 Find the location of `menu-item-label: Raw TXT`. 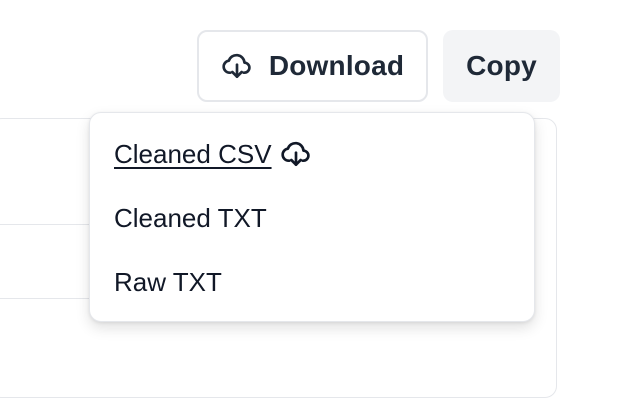

menu-item-label: Raw TXT is located at coordinates (168, 281).